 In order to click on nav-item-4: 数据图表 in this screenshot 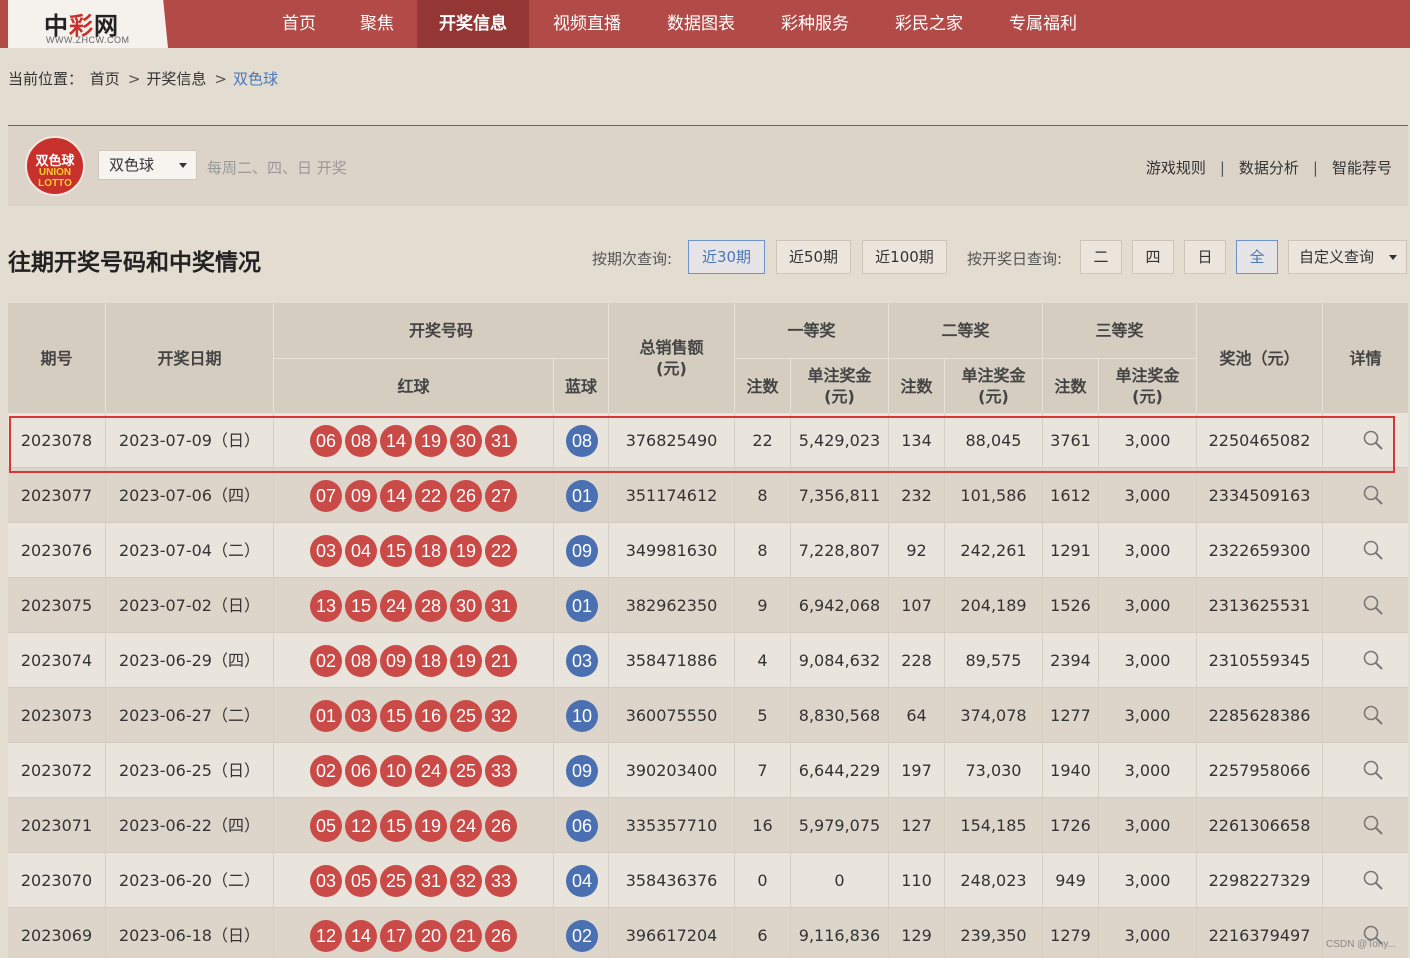, I will do `click(701, 24)`.